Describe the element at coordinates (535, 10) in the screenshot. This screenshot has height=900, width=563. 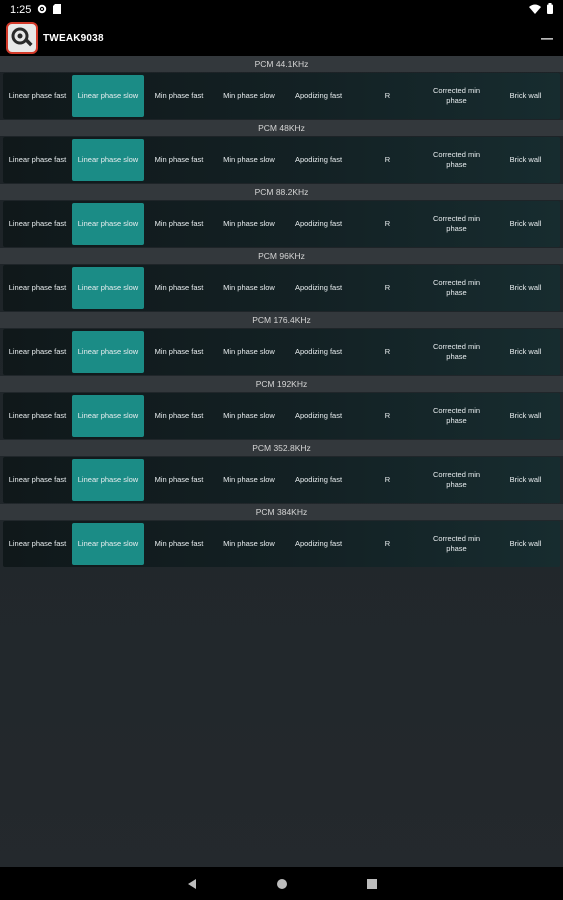
I see `wifi-icon` at that location.